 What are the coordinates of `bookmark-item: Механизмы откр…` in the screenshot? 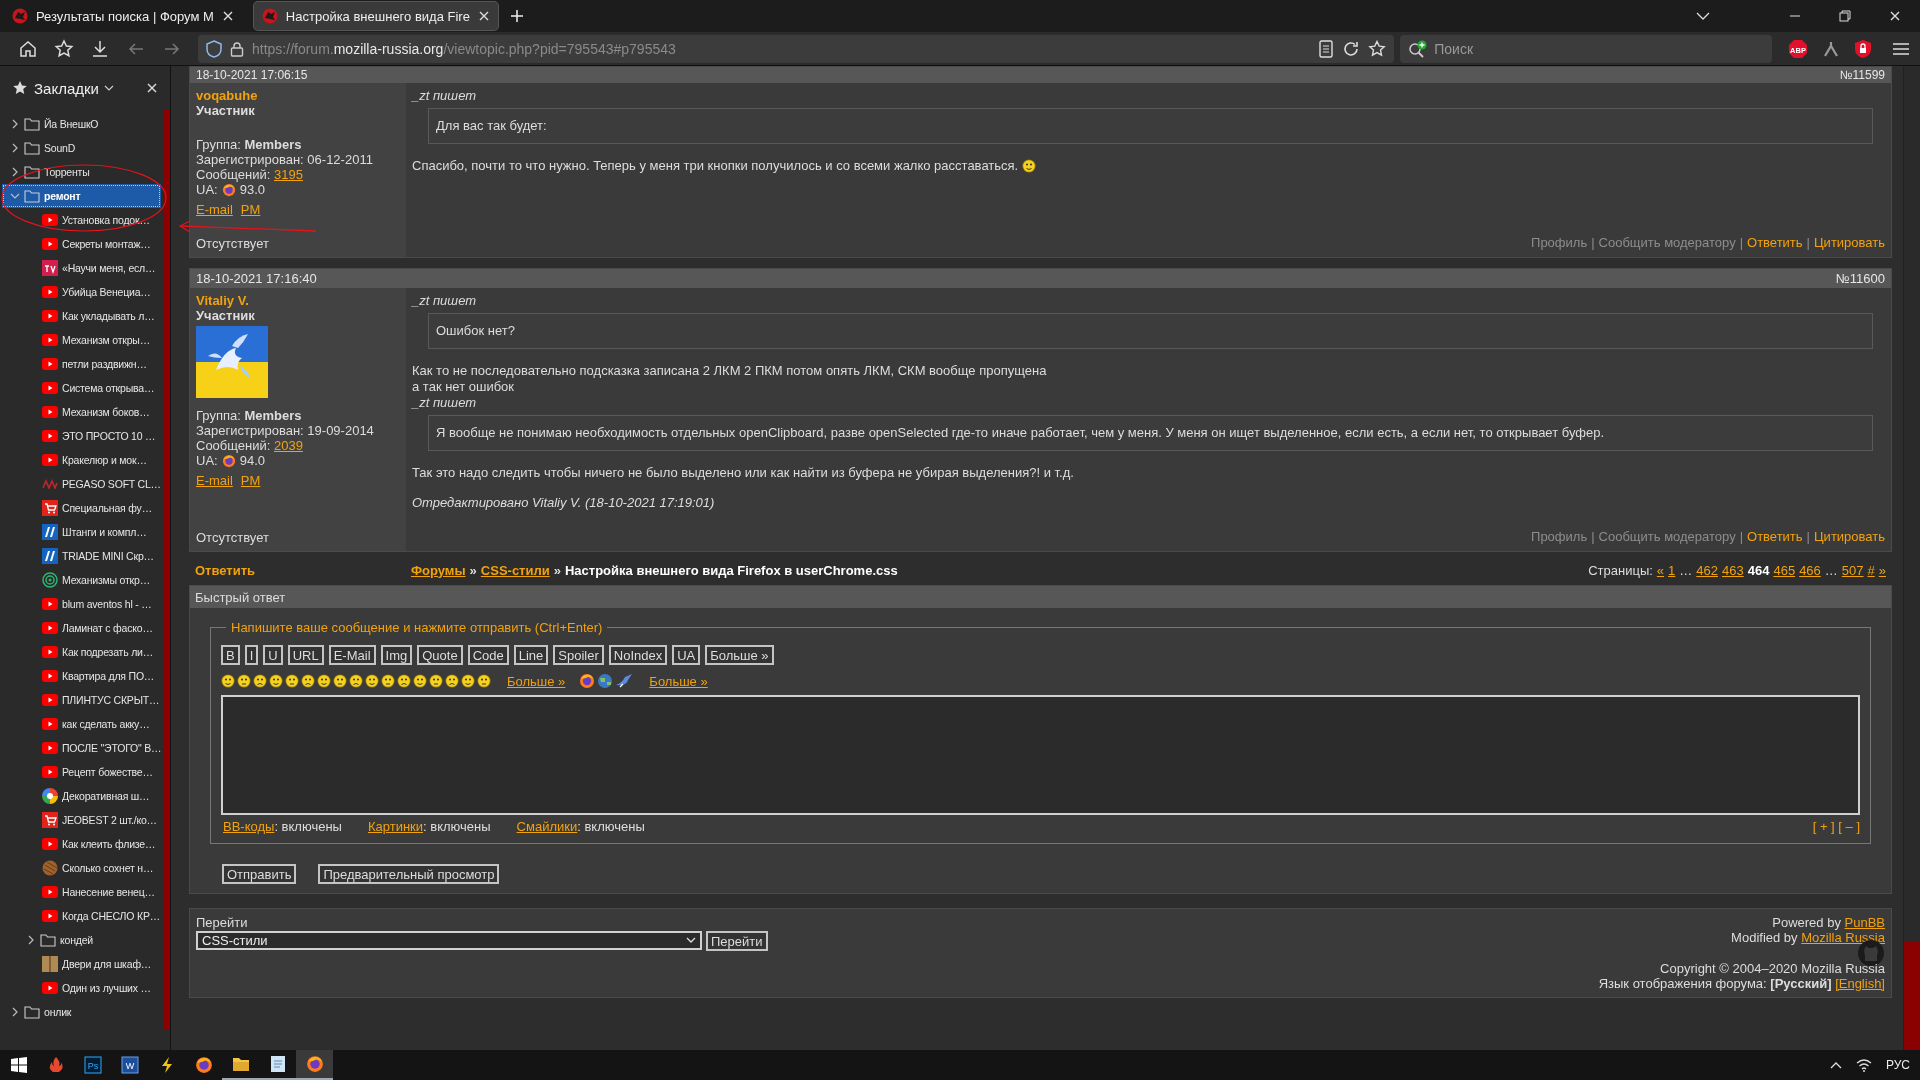 It's located at (81, 580).